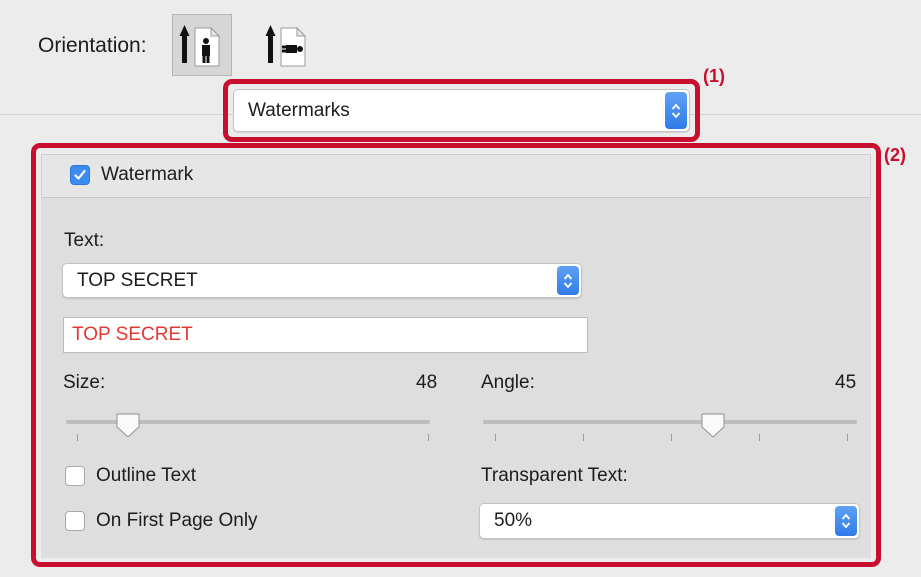 This screenshot has width=921, height=577. What do you see at coordinates (322, 280) in the screenshot?
I see `text-preset-dropdown: TOP SECRET` at bounding box center [322, 280].